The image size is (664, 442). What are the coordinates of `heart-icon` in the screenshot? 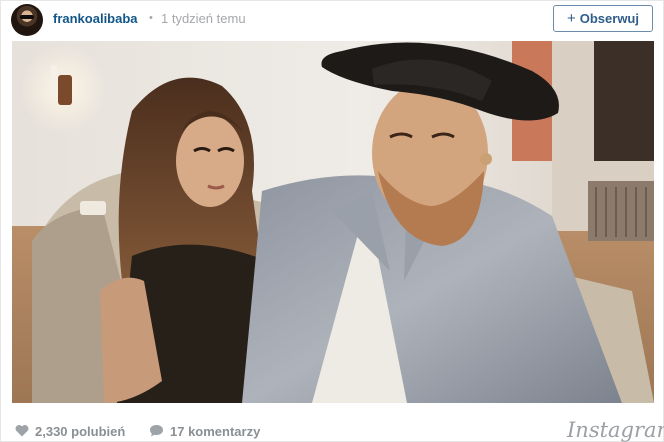 It's located at (22, 430).